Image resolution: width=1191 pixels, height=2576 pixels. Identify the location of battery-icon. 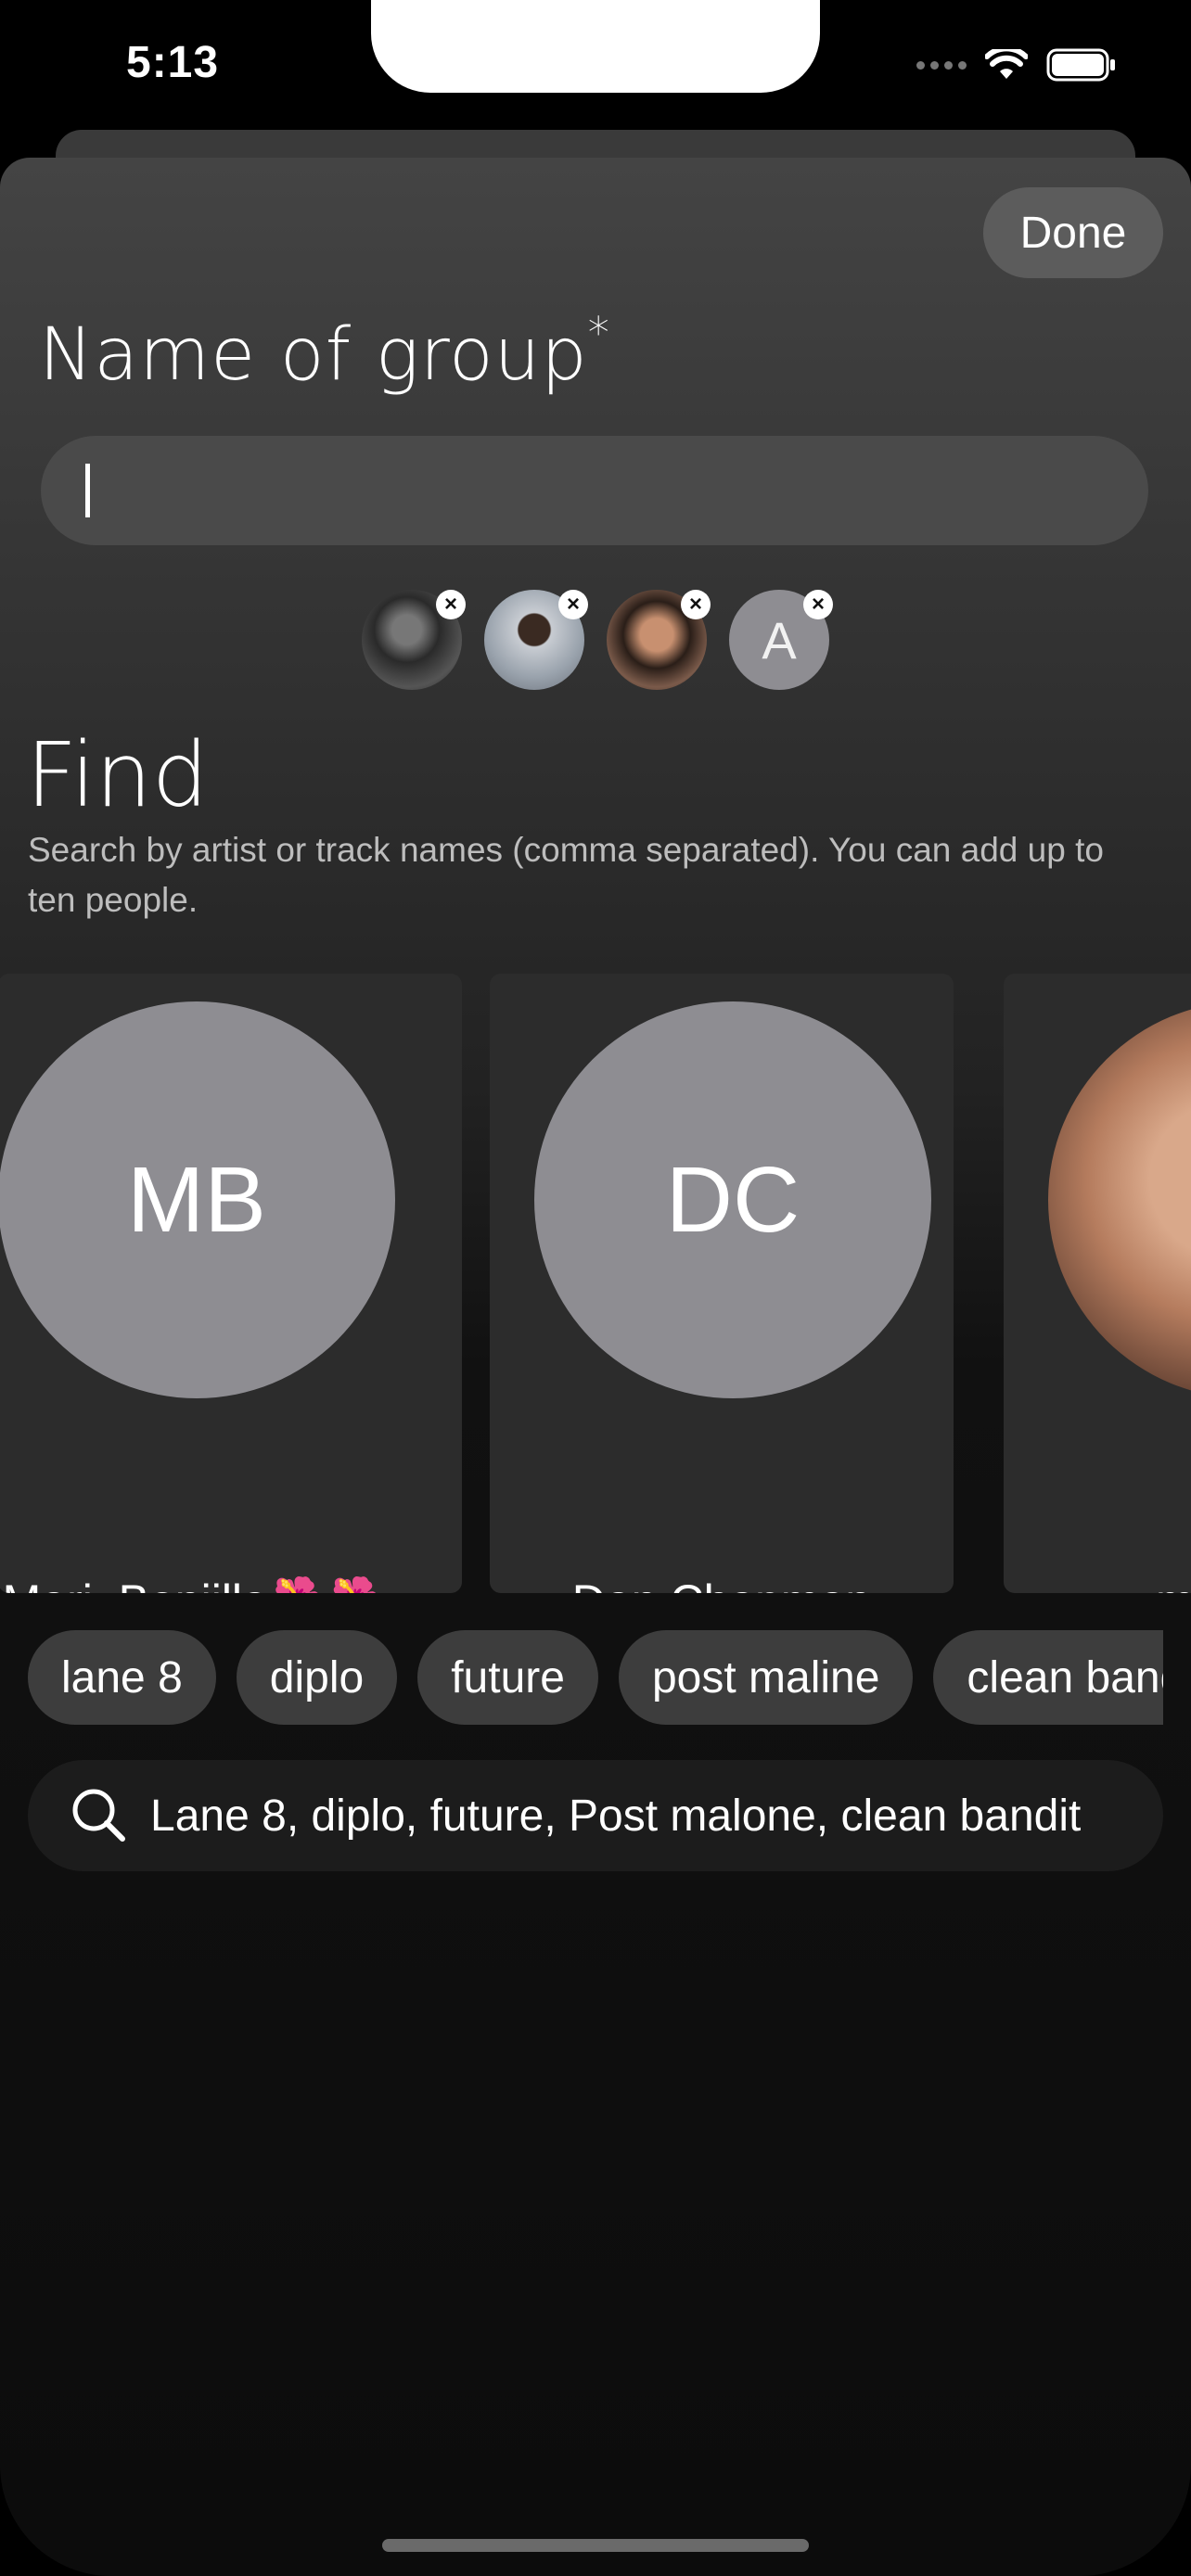
(1080, 65).